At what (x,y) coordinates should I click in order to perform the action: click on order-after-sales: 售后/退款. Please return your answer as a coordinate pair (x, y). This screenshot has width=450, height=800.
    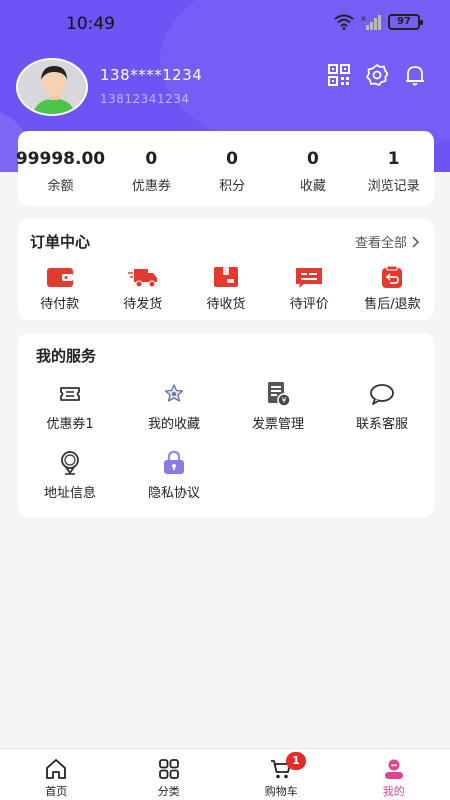
    Looking at the image, I should click on (392, 288).